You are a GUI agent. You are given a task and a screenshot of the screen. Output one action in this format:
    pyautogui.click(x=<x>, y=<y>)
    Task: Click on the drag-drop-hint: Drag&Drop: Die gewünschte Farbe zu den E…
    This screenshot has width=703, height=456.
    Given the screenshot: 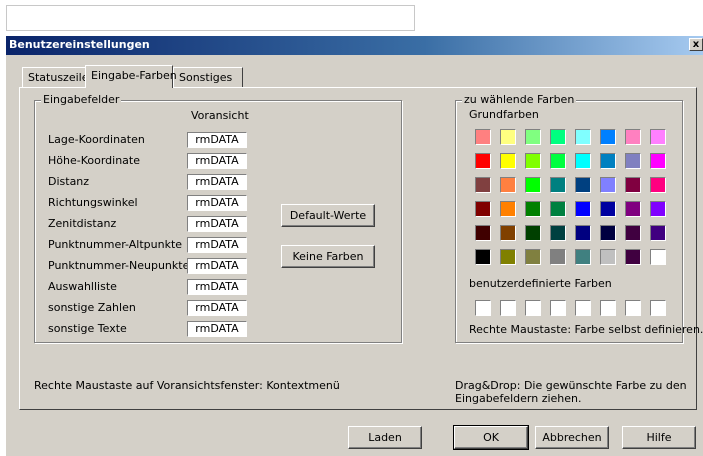 What is the action you would take?
    pyautogui.click(x=571, y=392)
    